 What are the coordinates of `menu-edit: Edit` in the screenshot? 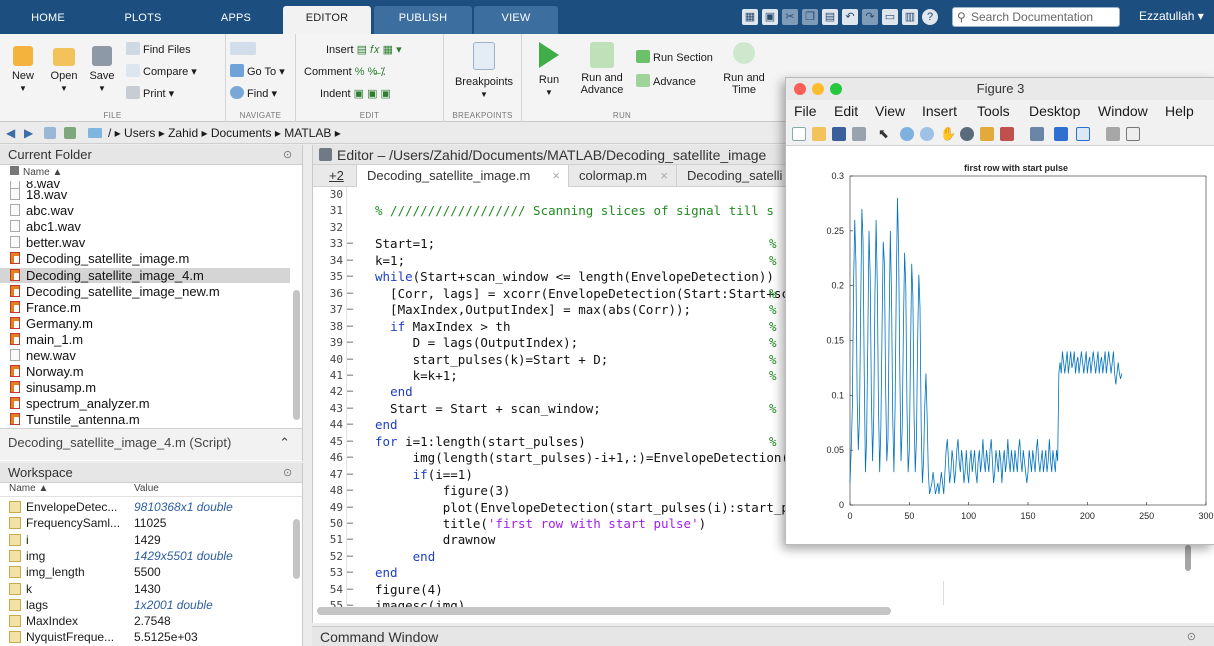 It's located at (846, 111).